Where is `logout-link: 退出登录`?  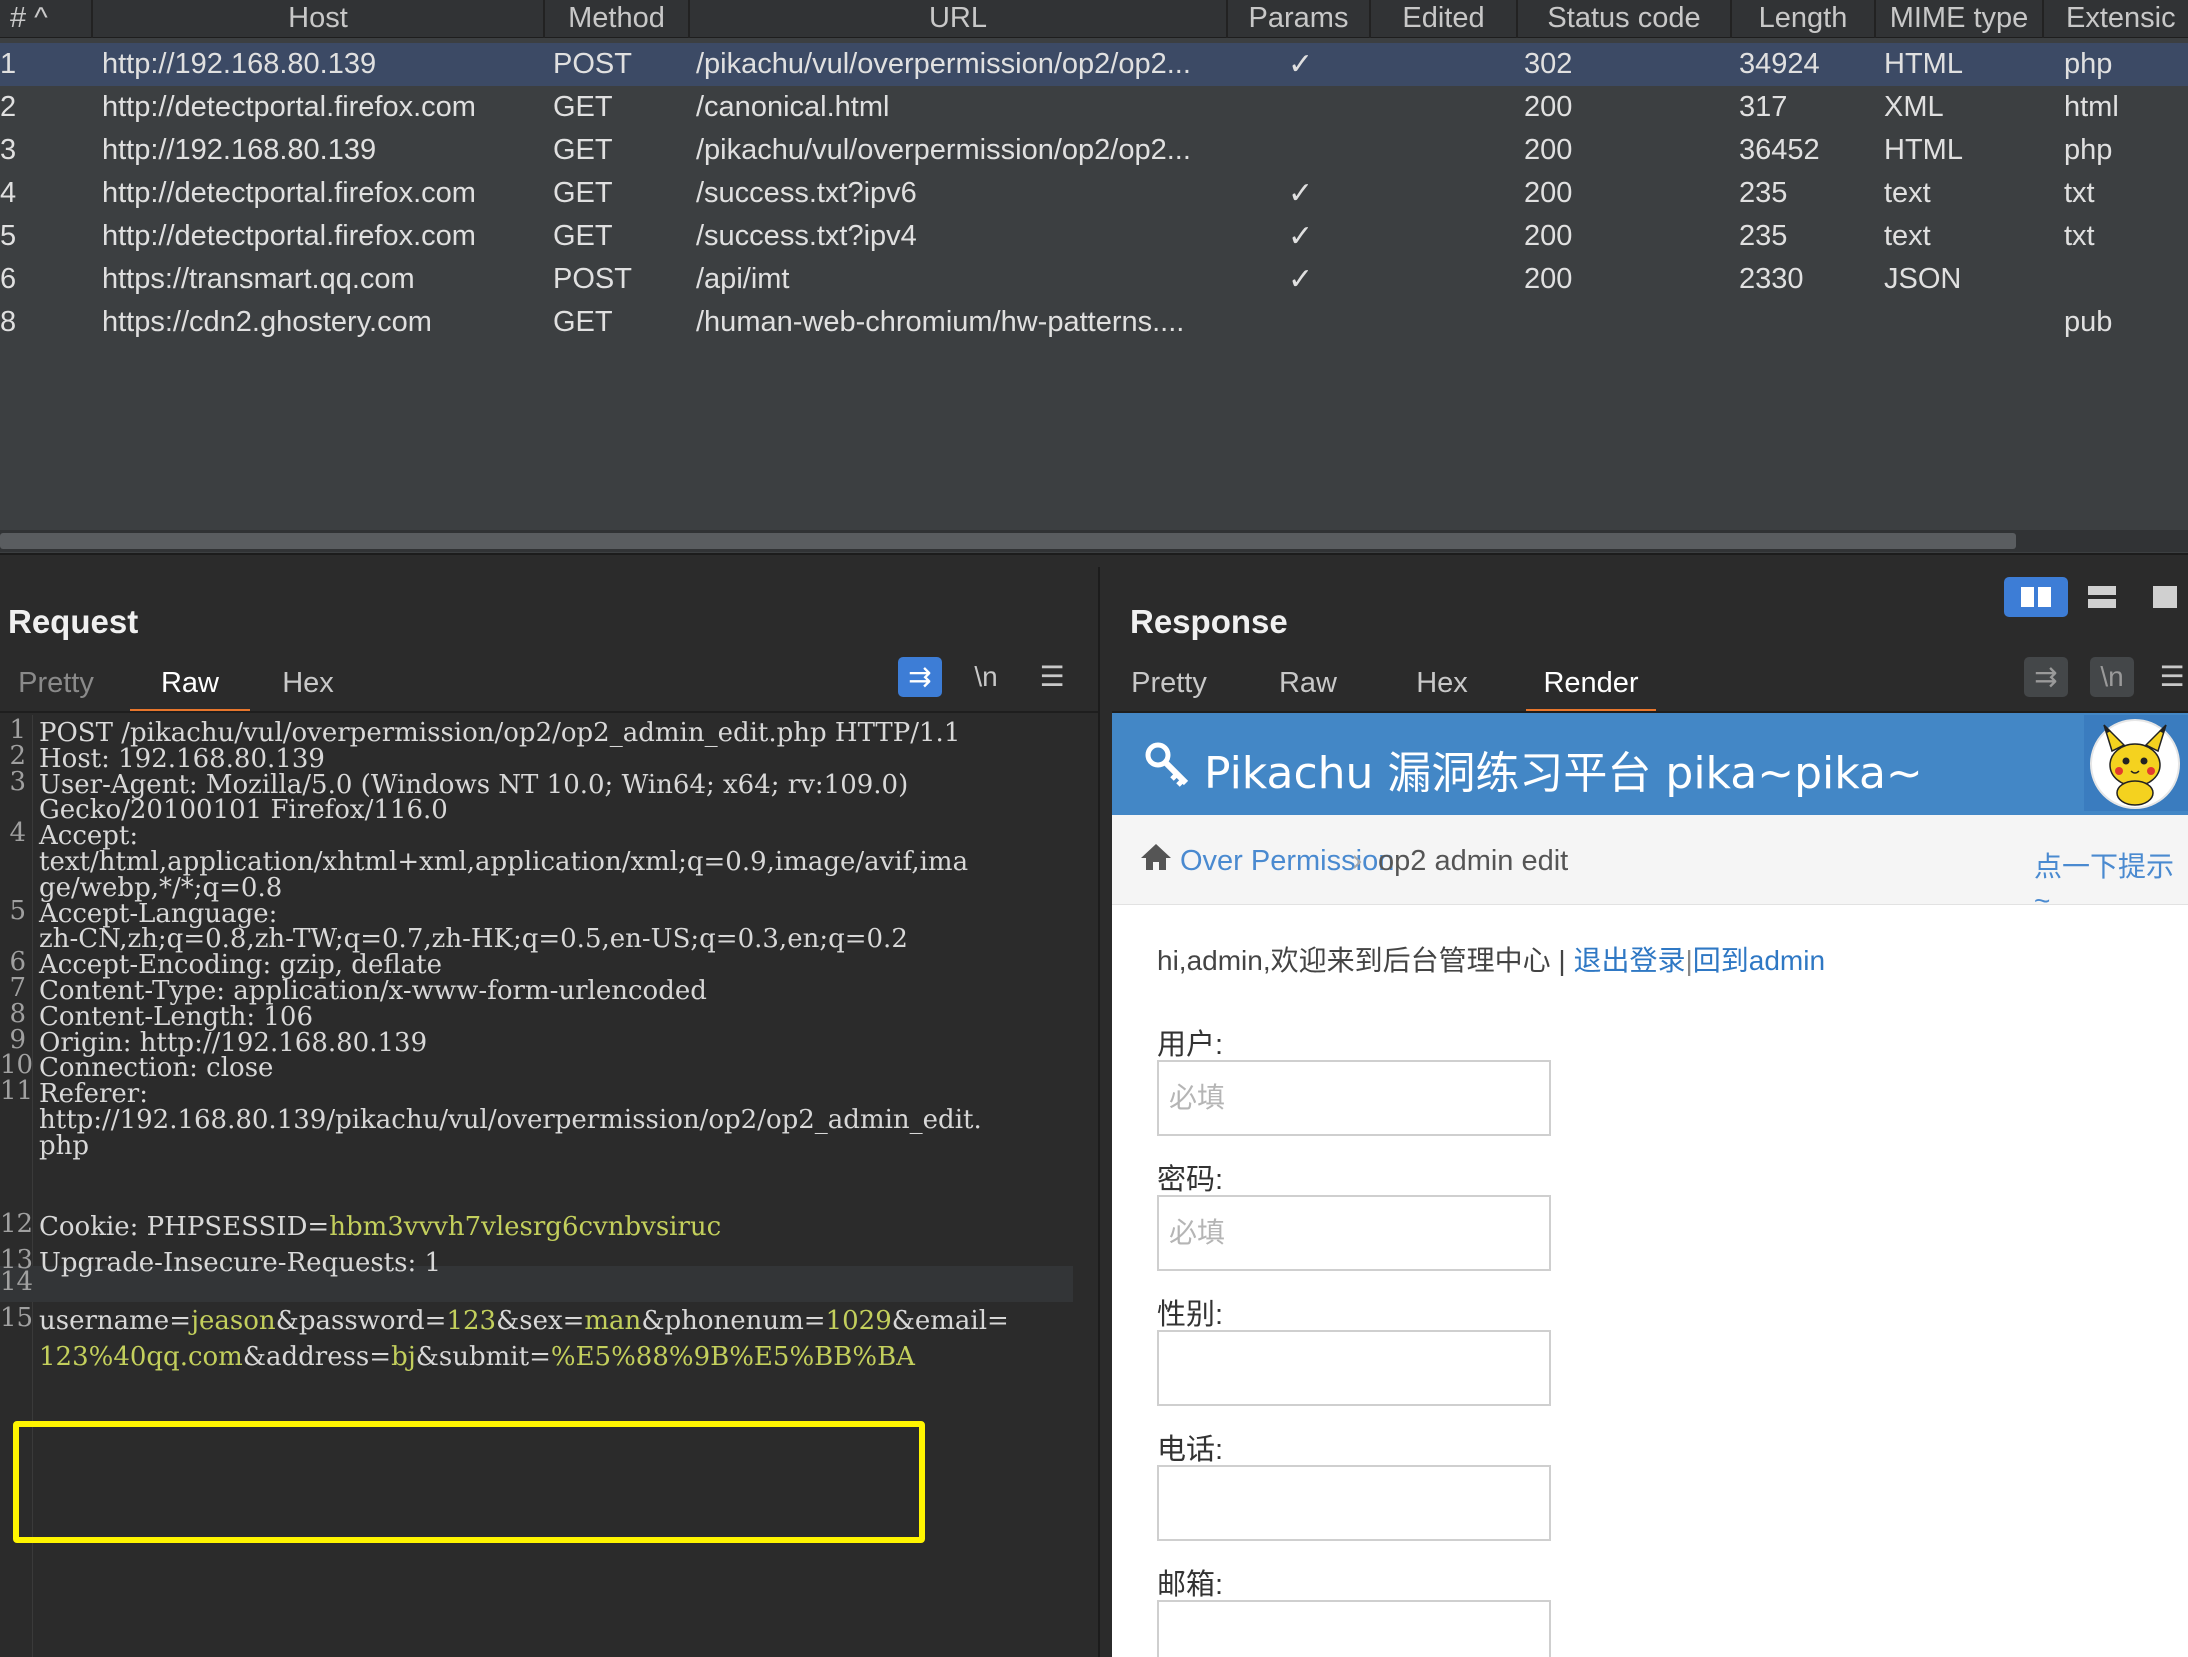 logout-link: 退出登录 is located at coordinates (1629, 960).